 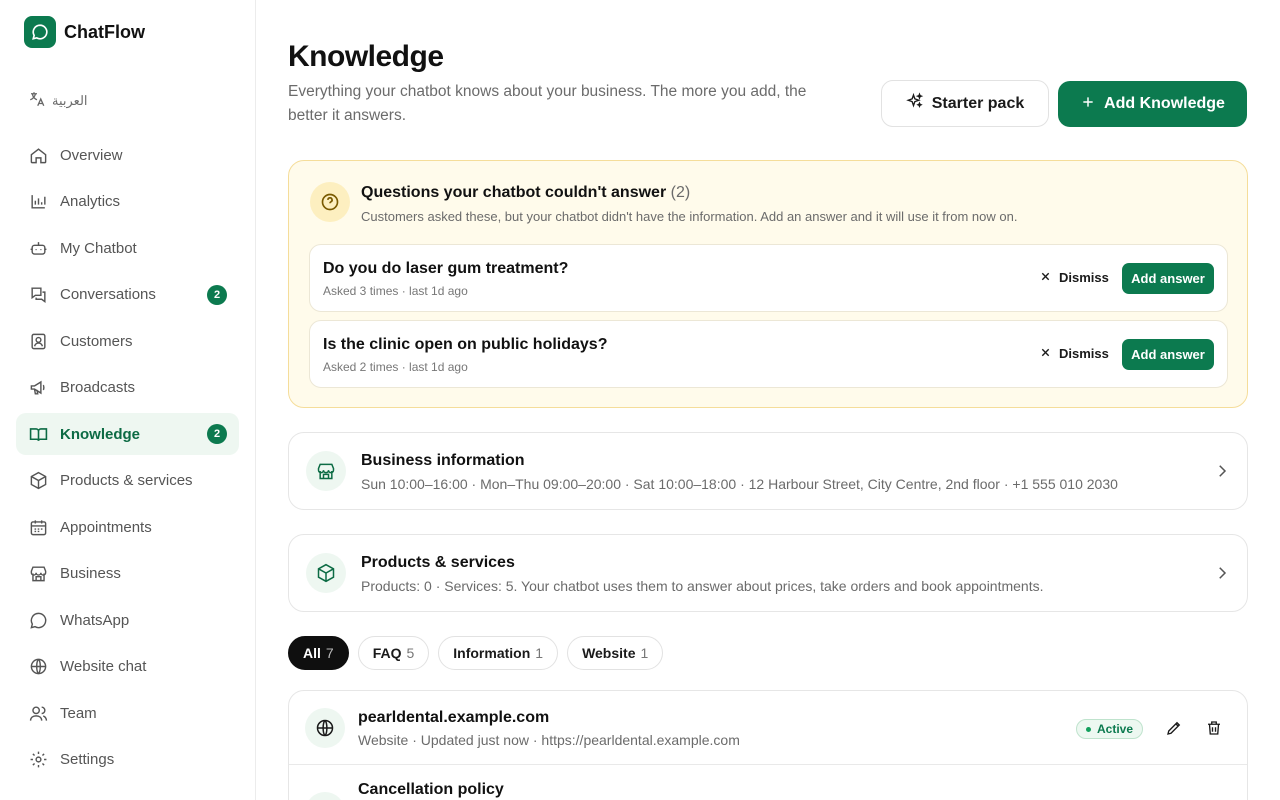 I want to click on filter-chips: All 7 FAQ 5 Information 1 Website 1, so click(x=480, y=653).